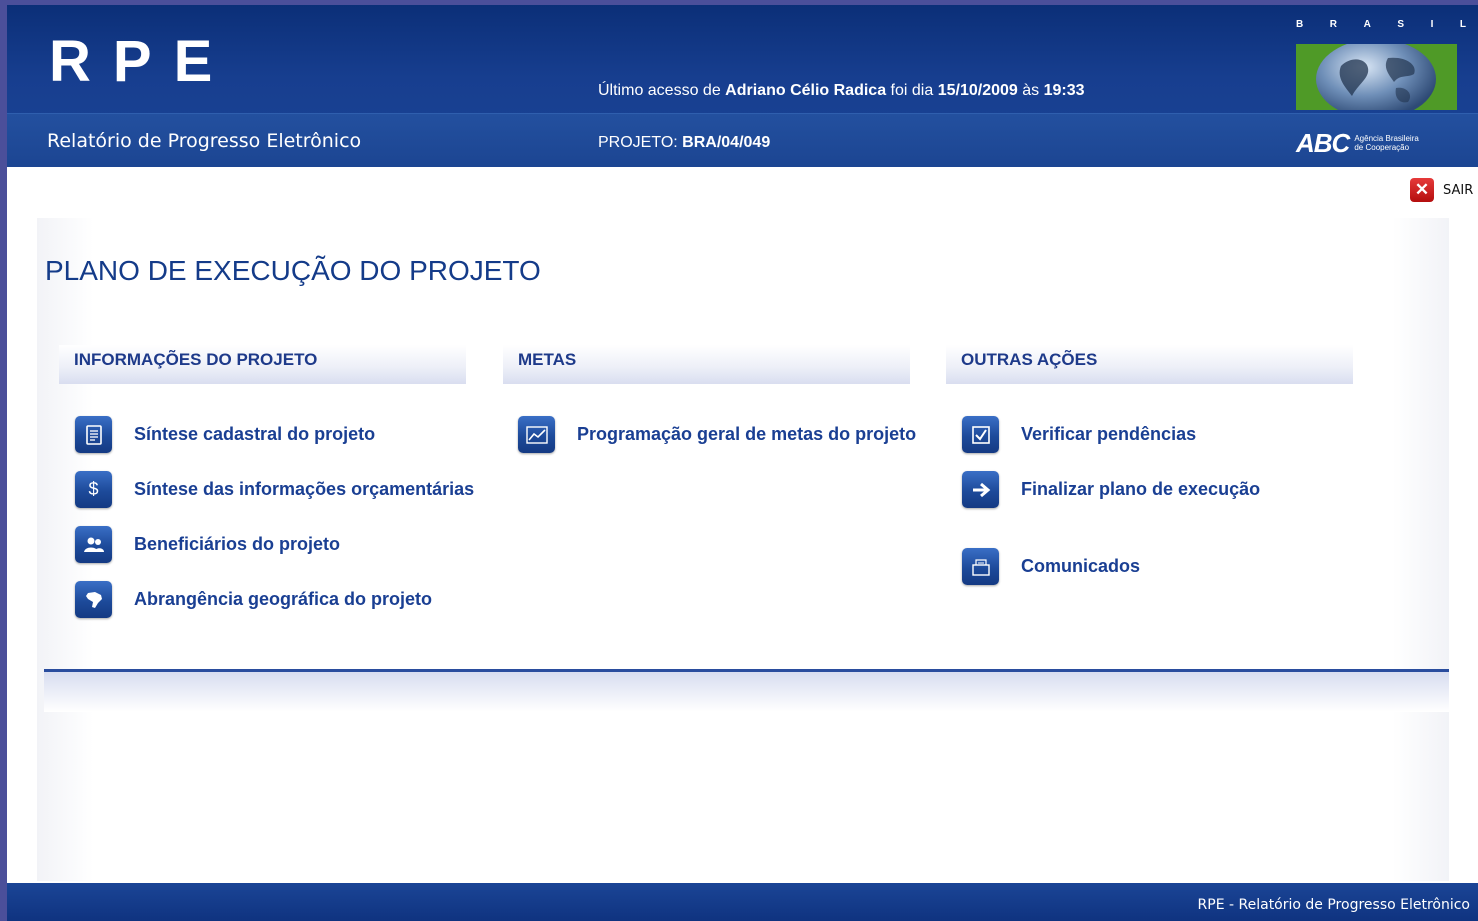 The image size is (1478, 921). What do you see at coordinates (283, 599) in the screenshot?
I see `menu-item-label: Abrangência geográfica do projeto` at bounding box center [283, 599].